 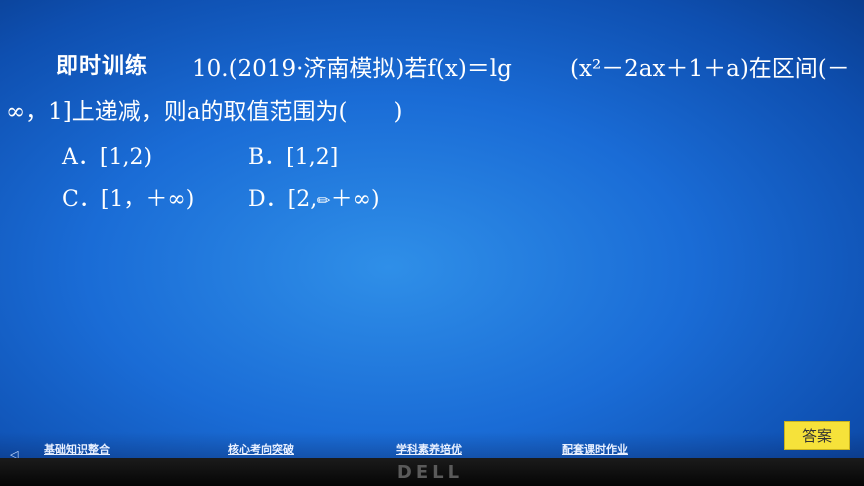 What do you see at coordinates (352, 69) in the screenshot?
I see `question-text-part1: 10.(2019·济南模拟)若f(x)＝lg` at bounding box center [352, 69].